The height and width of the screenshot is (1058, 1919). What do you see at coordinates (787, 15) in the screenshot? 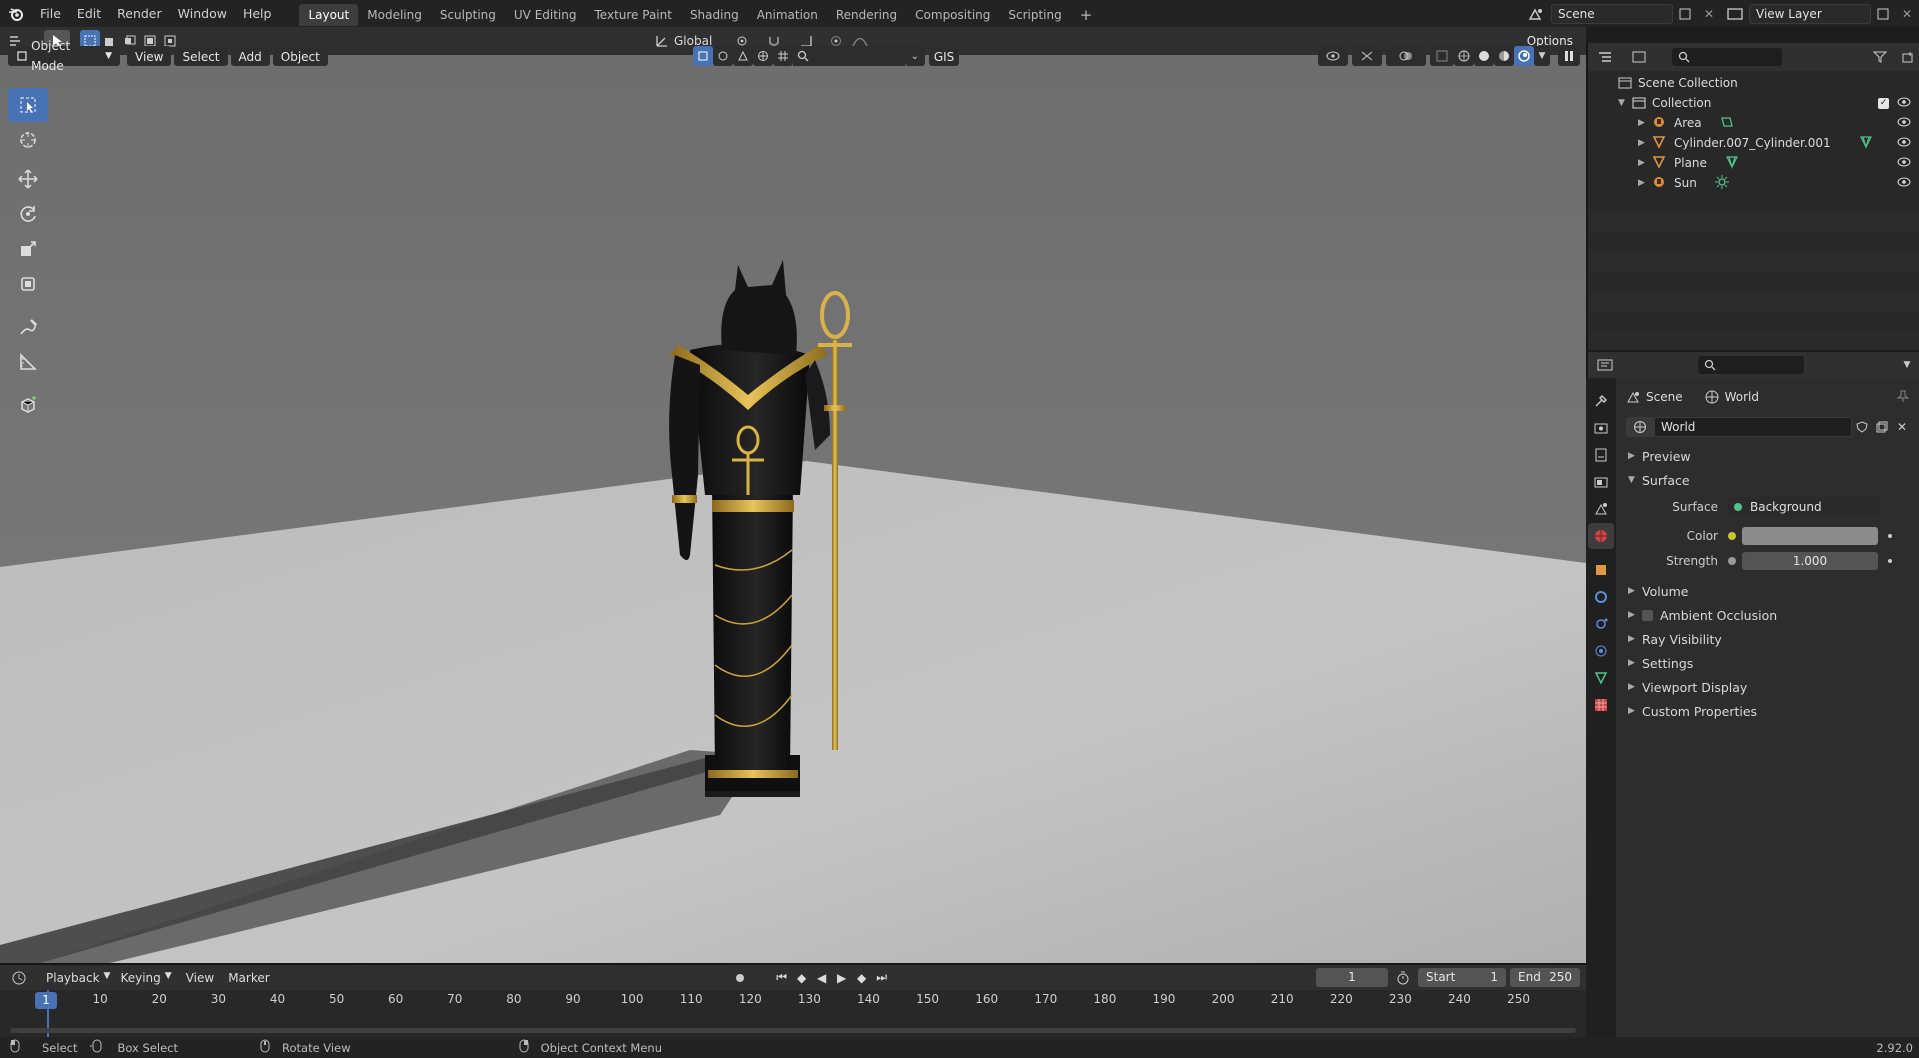
I see `tab-animation: Animation` at bounding box center [787, 15].